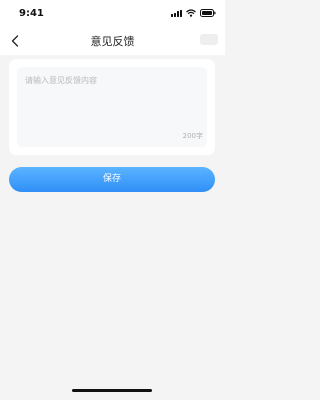 Image resolution: width=320 pixels, height=400 pixels. What do you see at coordinates (191, 13) in the screenshot?
I see `wifi-icon` at bounding box center [191, 13].